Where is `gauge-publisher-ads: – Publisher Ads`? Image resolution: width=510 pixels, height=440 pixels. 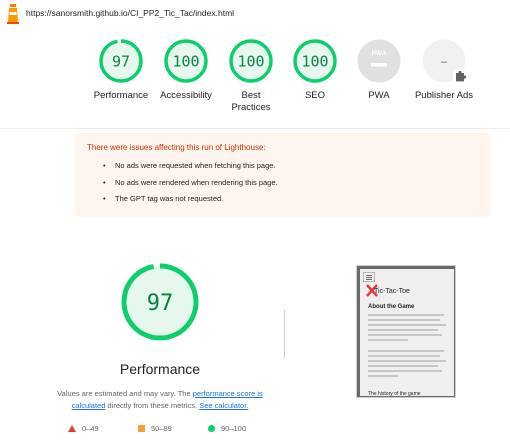 gauge-publisher-ads: – Publisher Ads is located at coordinates (444, 68).